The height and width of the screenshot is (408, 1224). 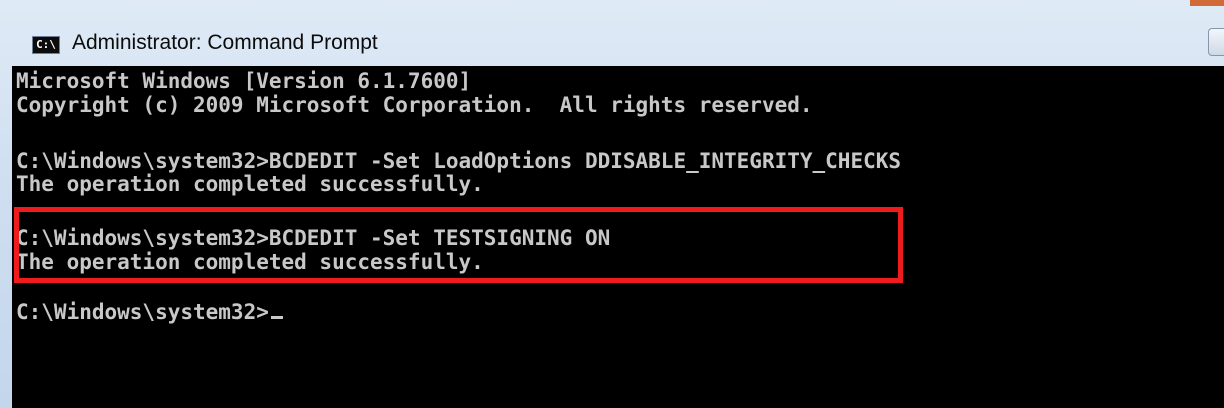 What do you see at coordinates (1216, 42) in the screenshot?
I see `window-control-button` at bounding box center [1216, 42].